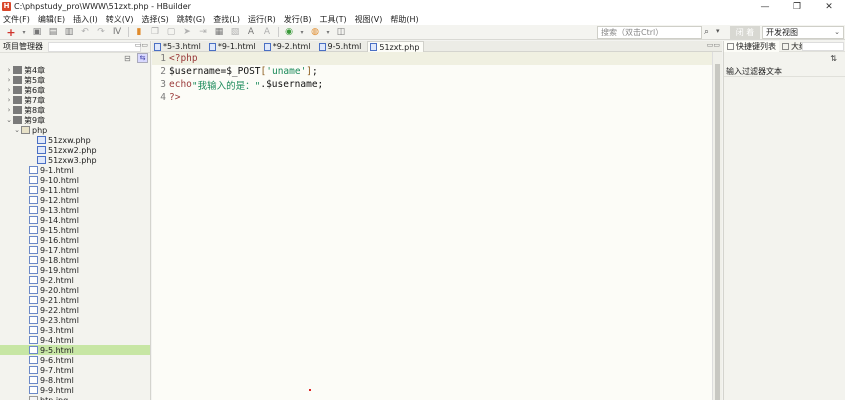 The image size is (845, 400). I want to click on save-icon: ▣, so click(37, 32).